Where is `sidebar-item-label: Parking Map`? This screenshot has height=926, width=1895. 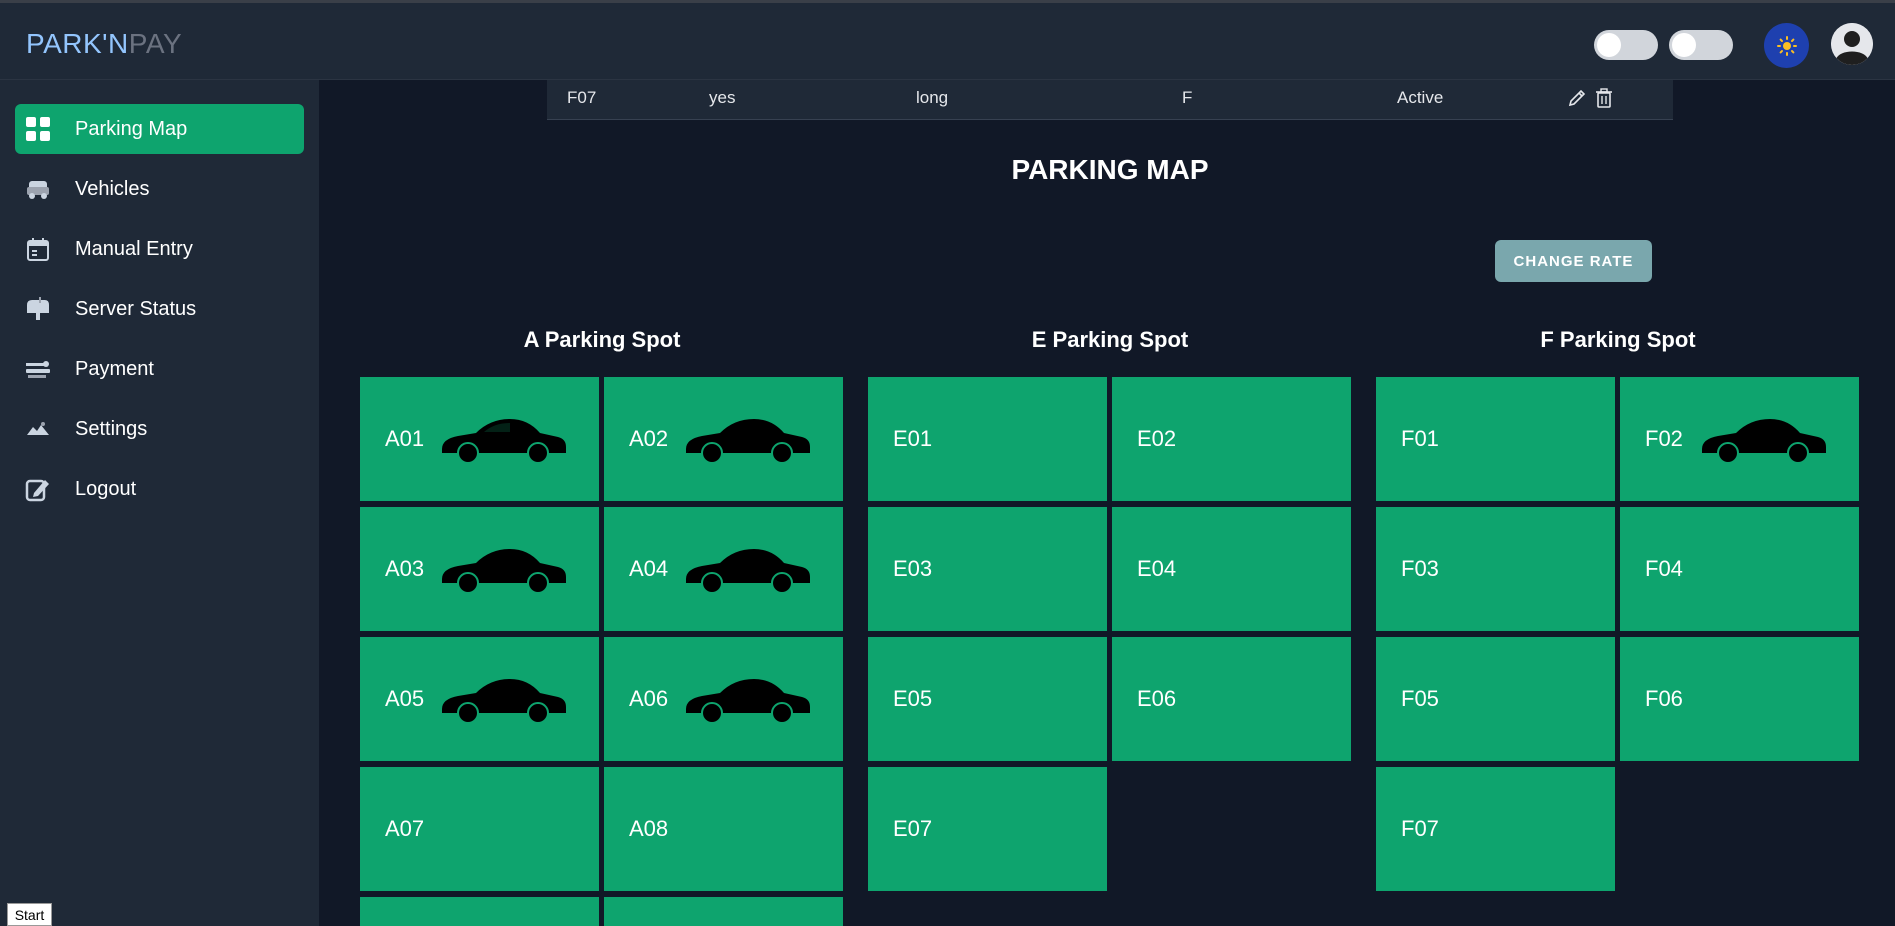 sidebar-item-label: Parking Map is located at coordinates (131, 128).